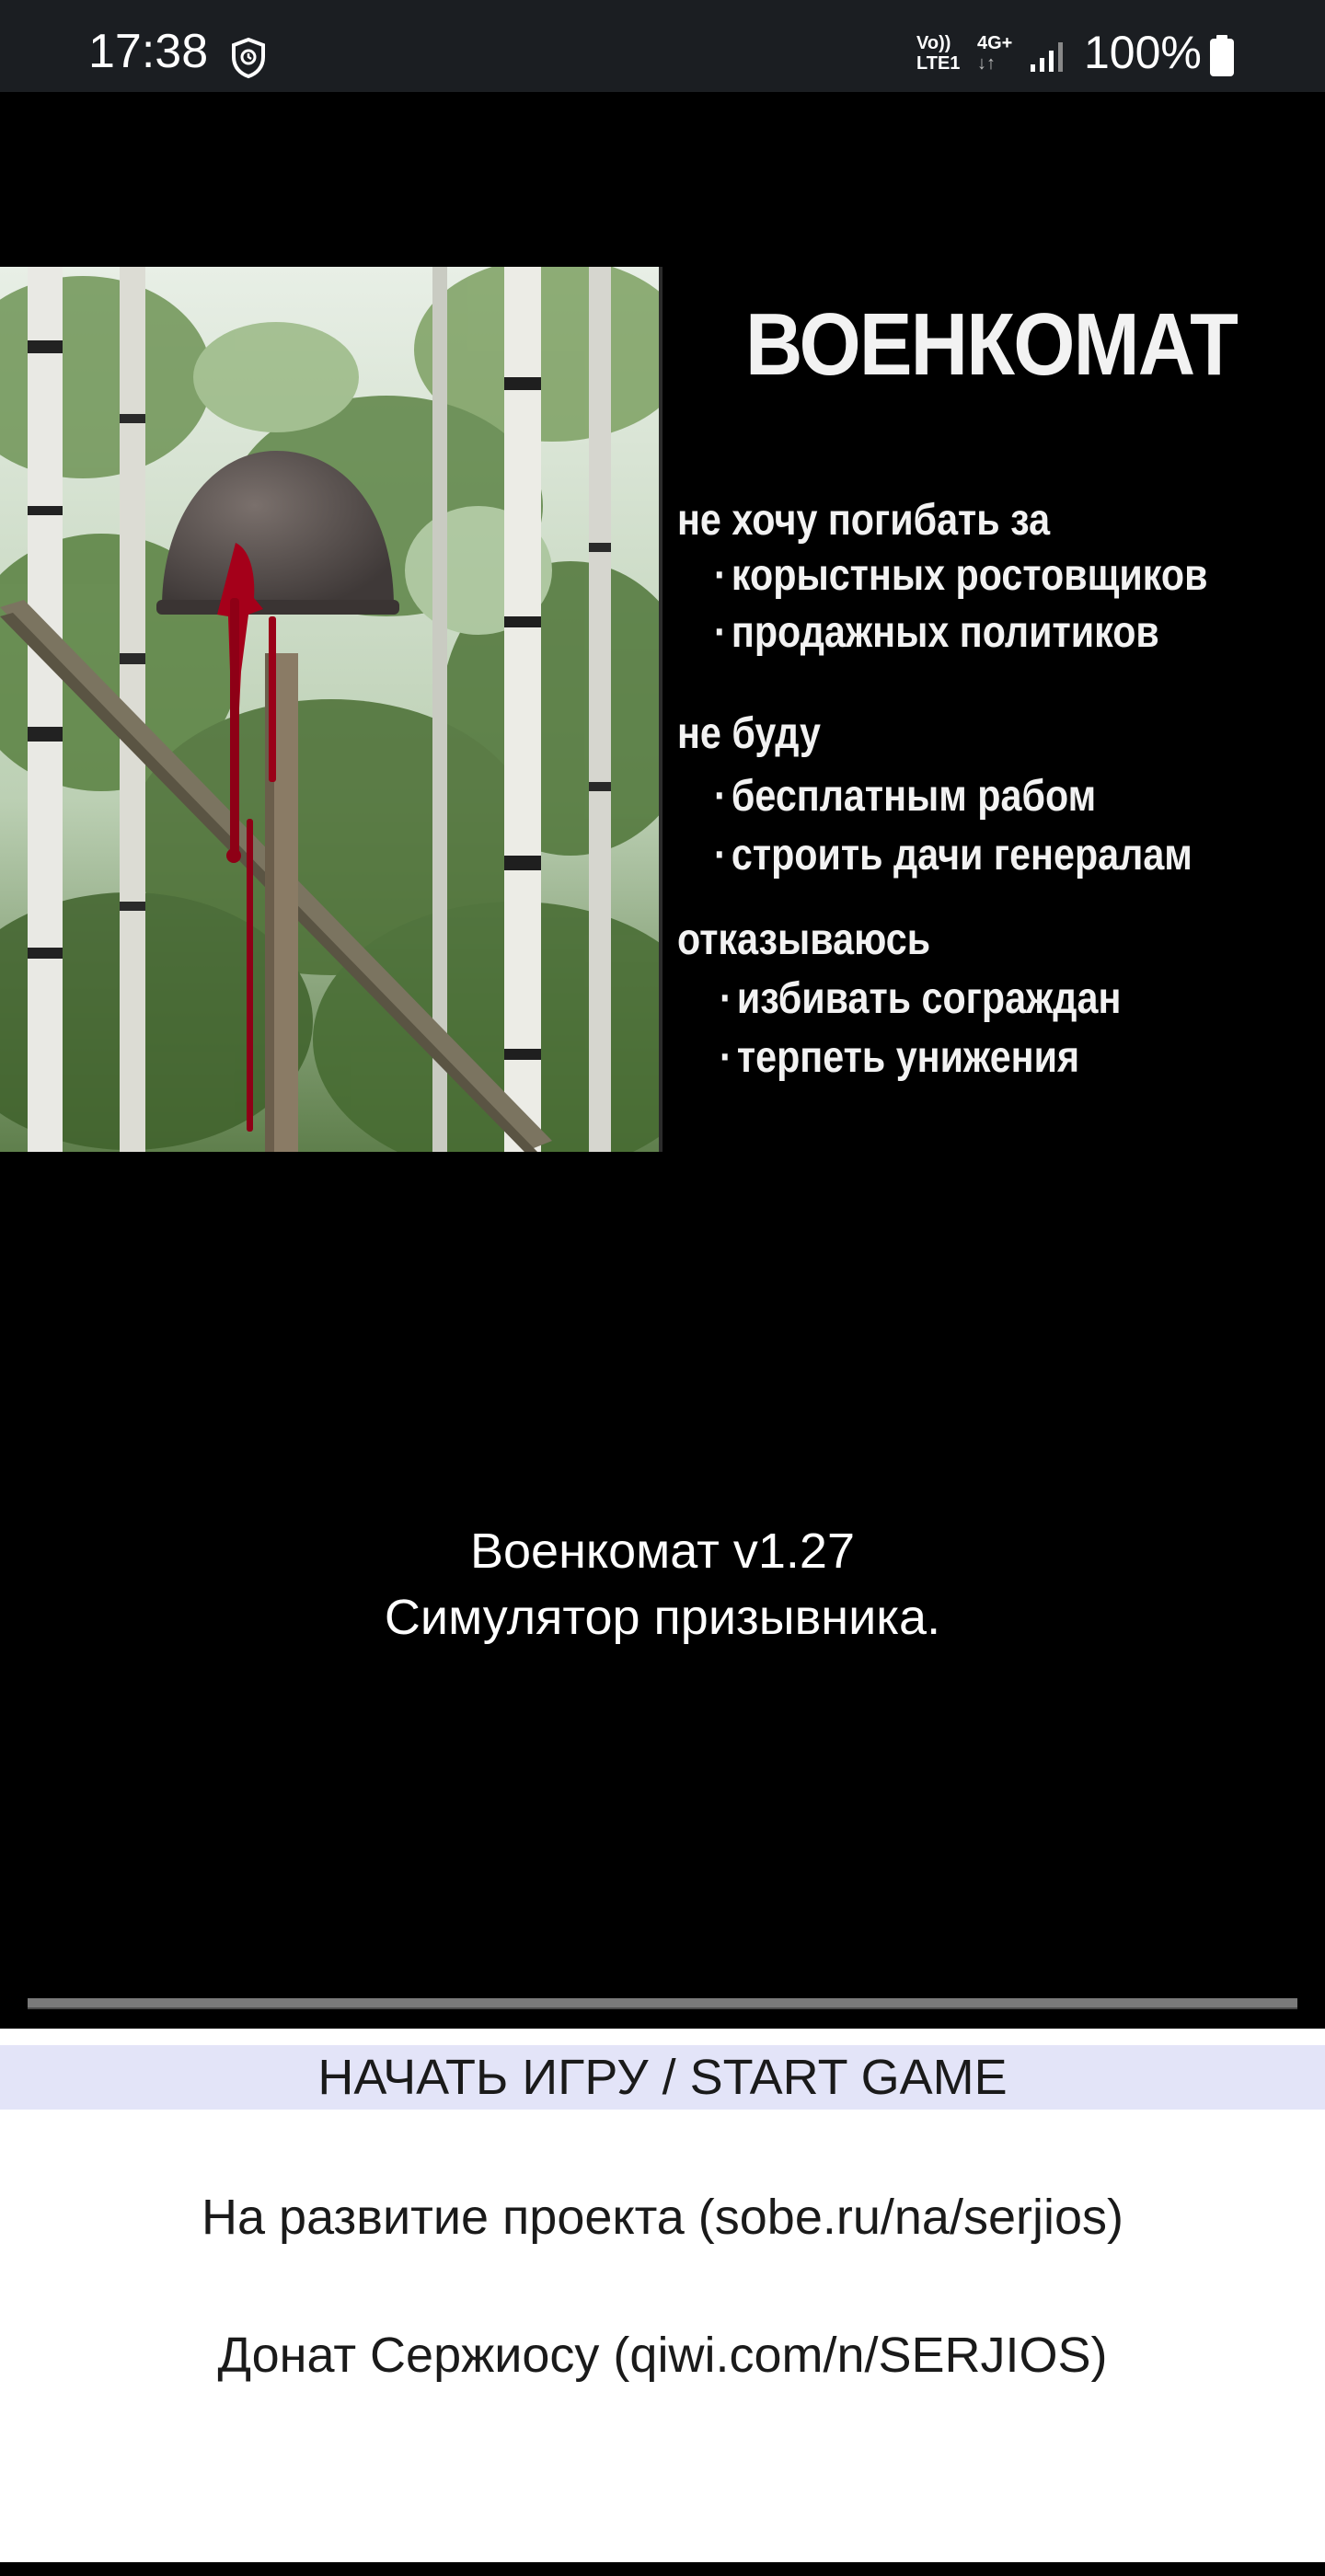  Describe the element at coordinates (992, 344) in the screenshot. I see `banner-title: ВОЕНКОМАТ` at that location.